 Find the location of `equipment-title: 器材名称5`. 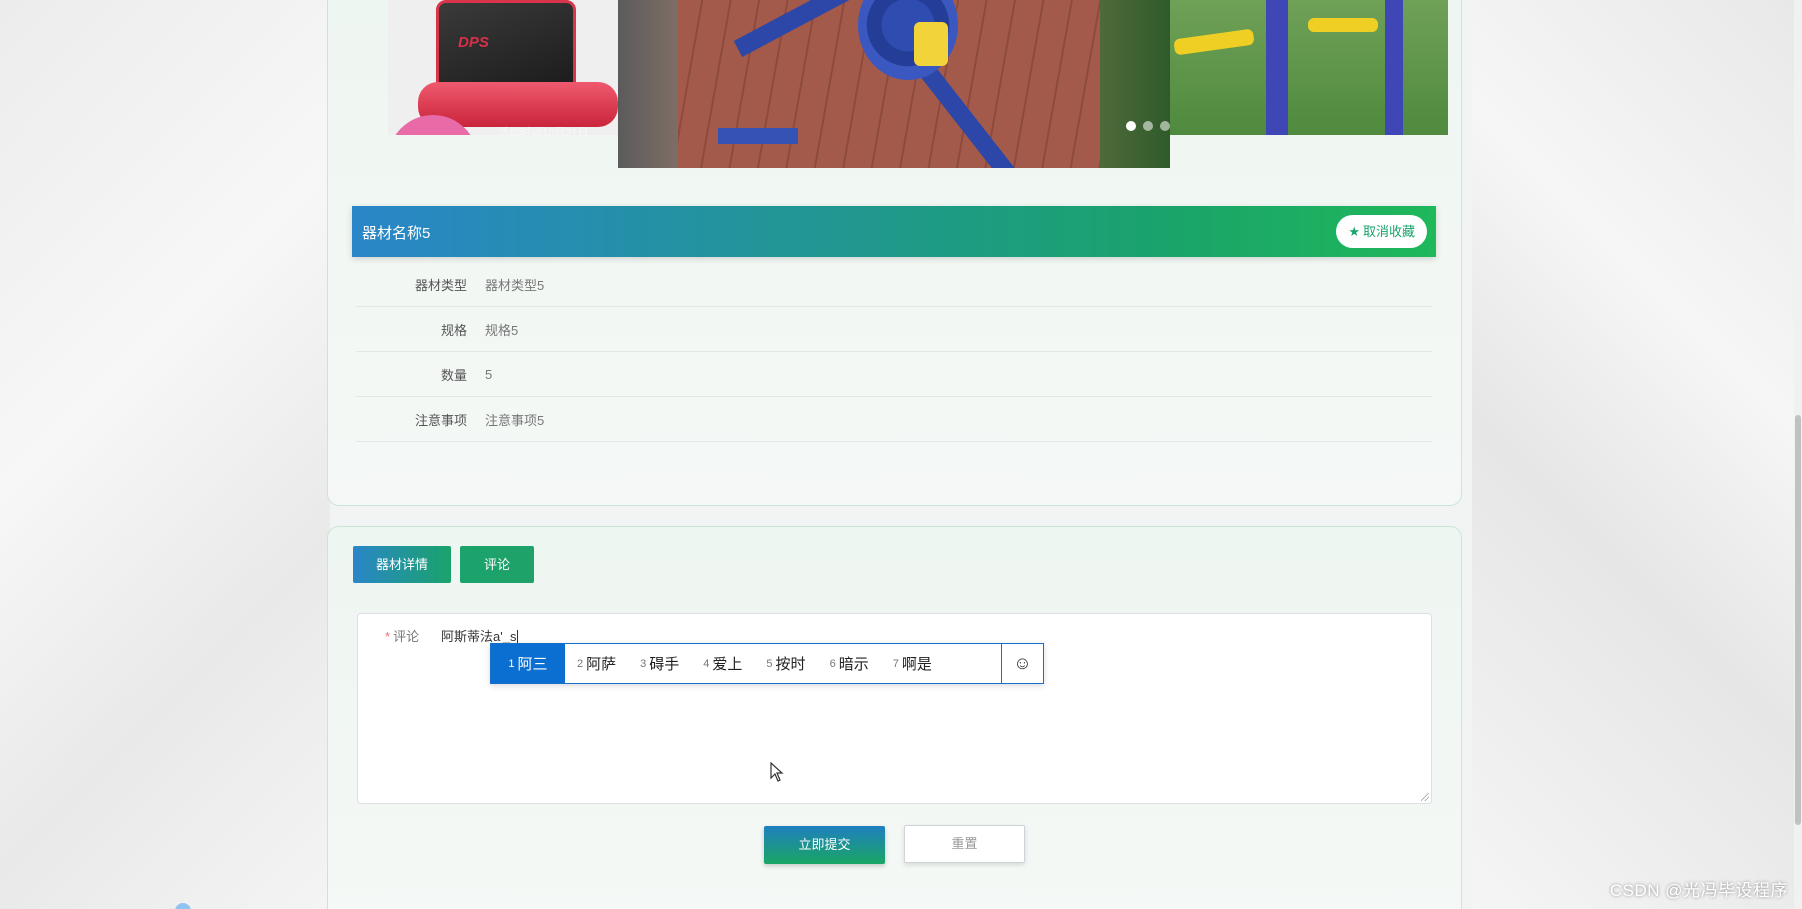

equipment-title: 器材名称5 is located at coordinates (396, 233).